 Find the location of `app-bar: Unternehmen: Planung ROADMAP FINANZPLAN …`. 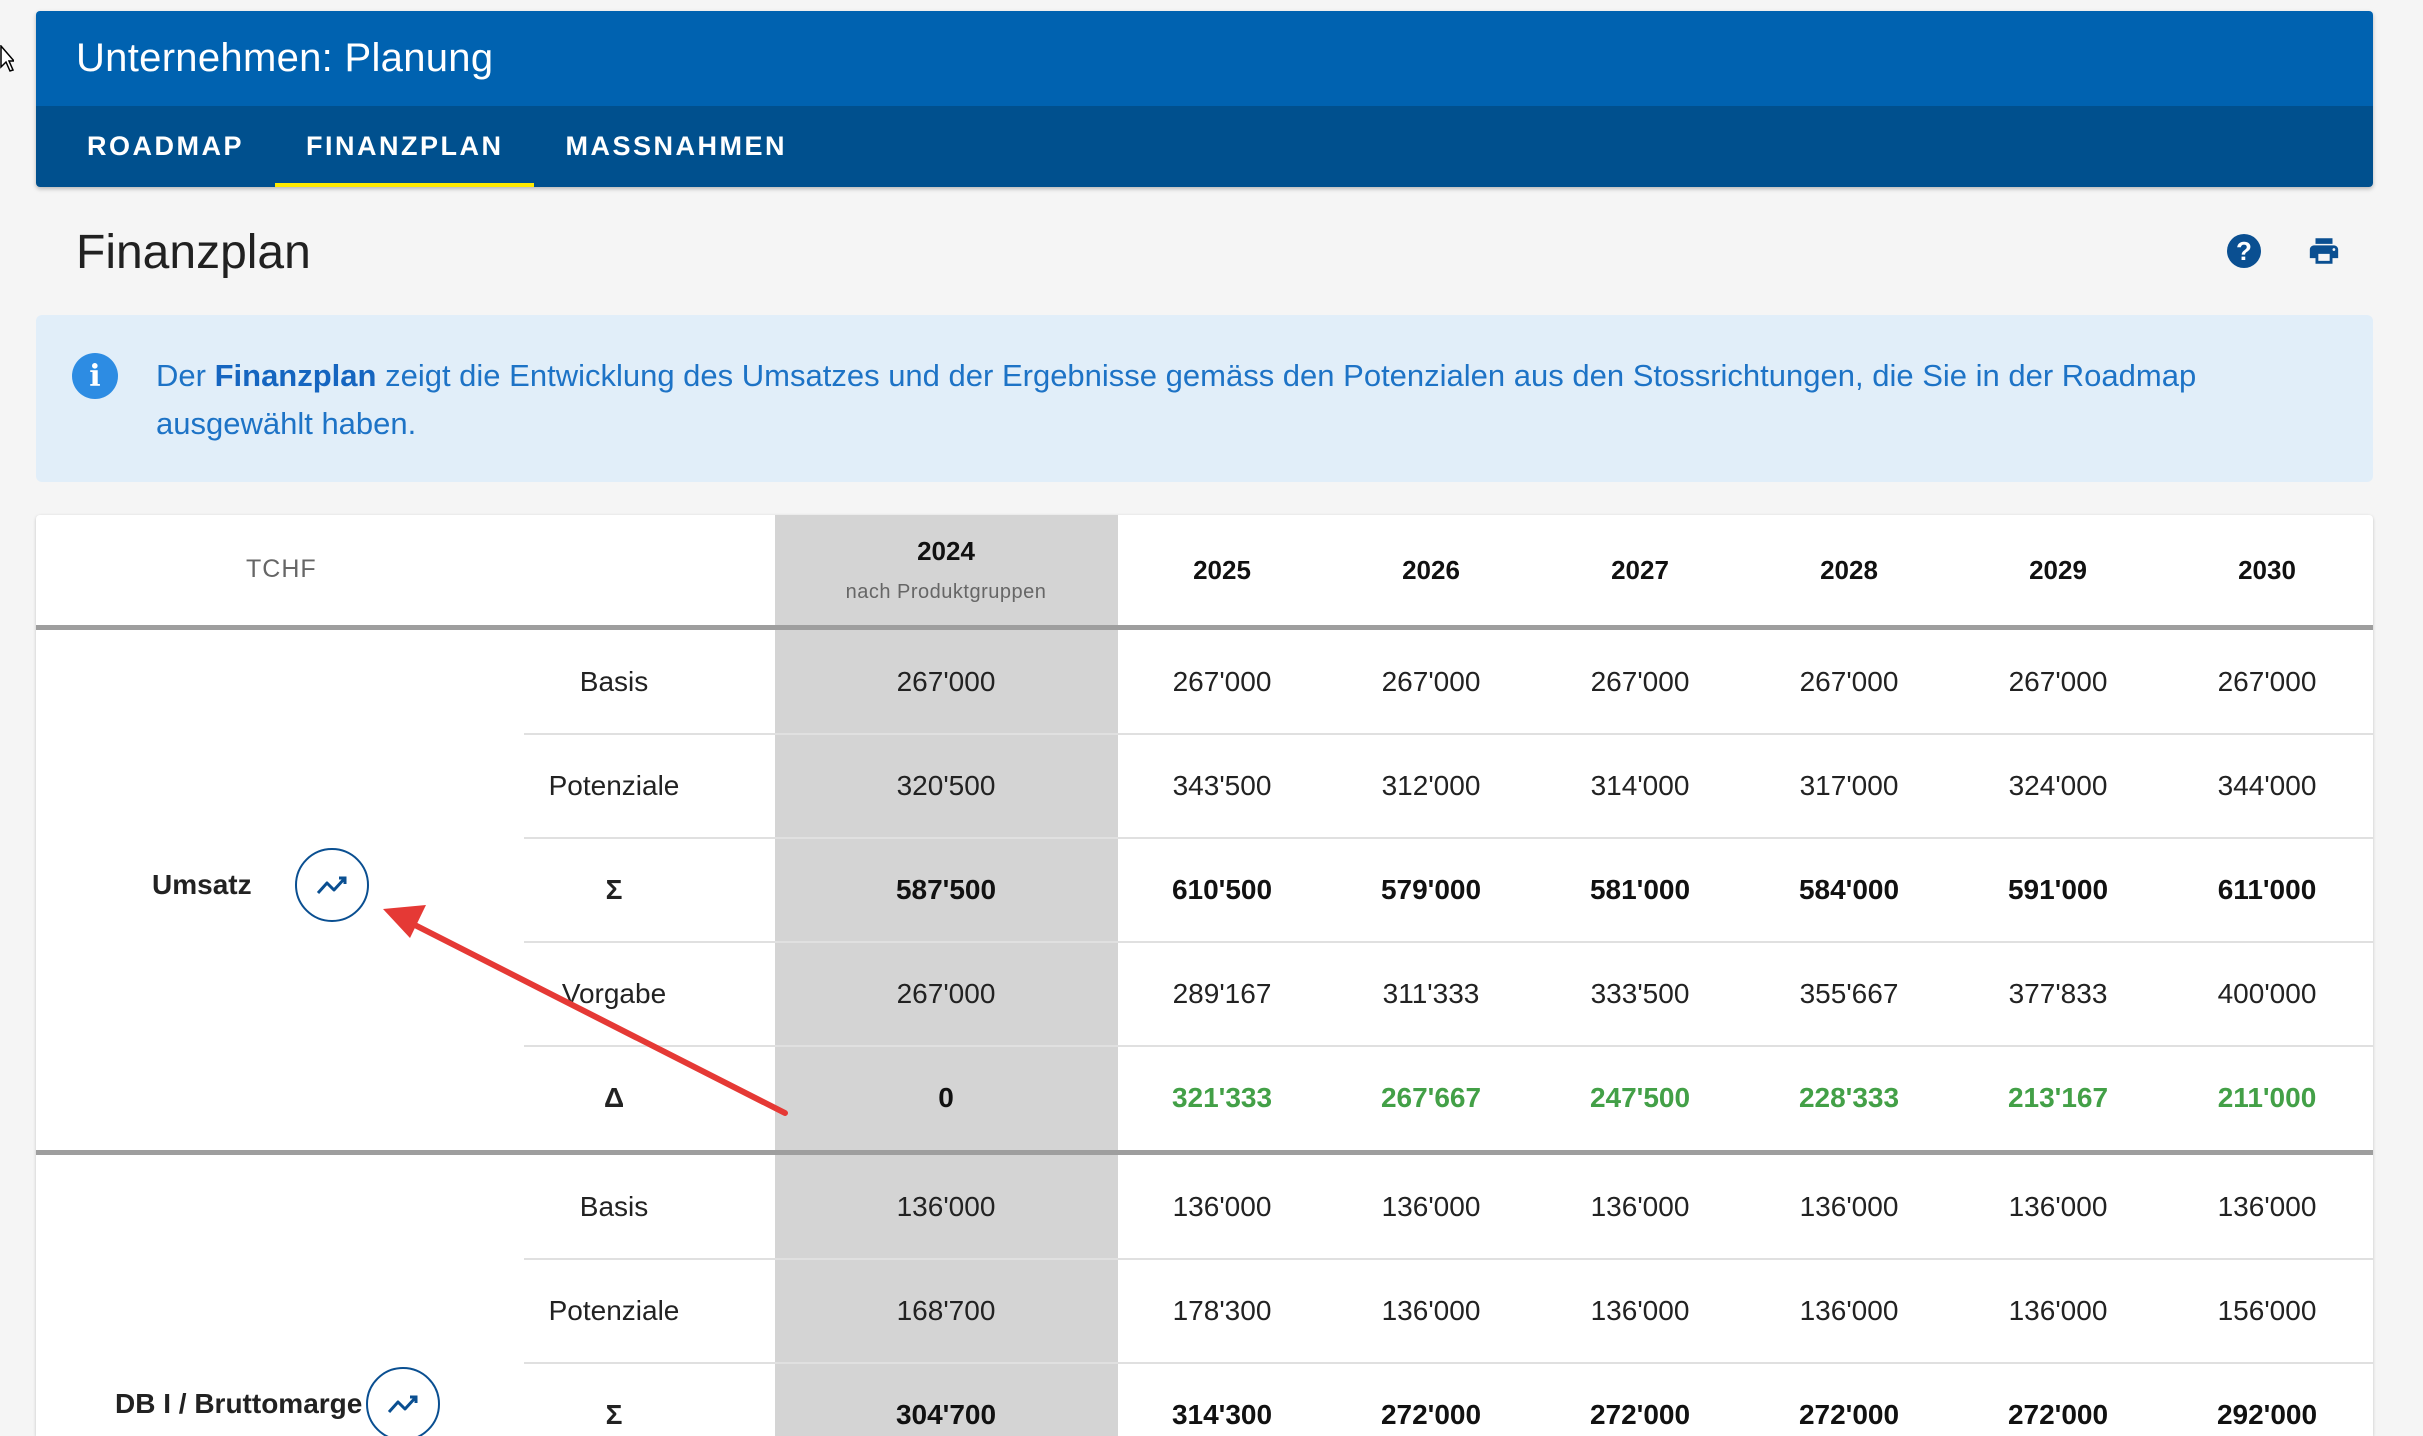

app-bar: Unternehmen: Planung ROADMAP FINANZPLAN … is located at coordinates (1204, 99).